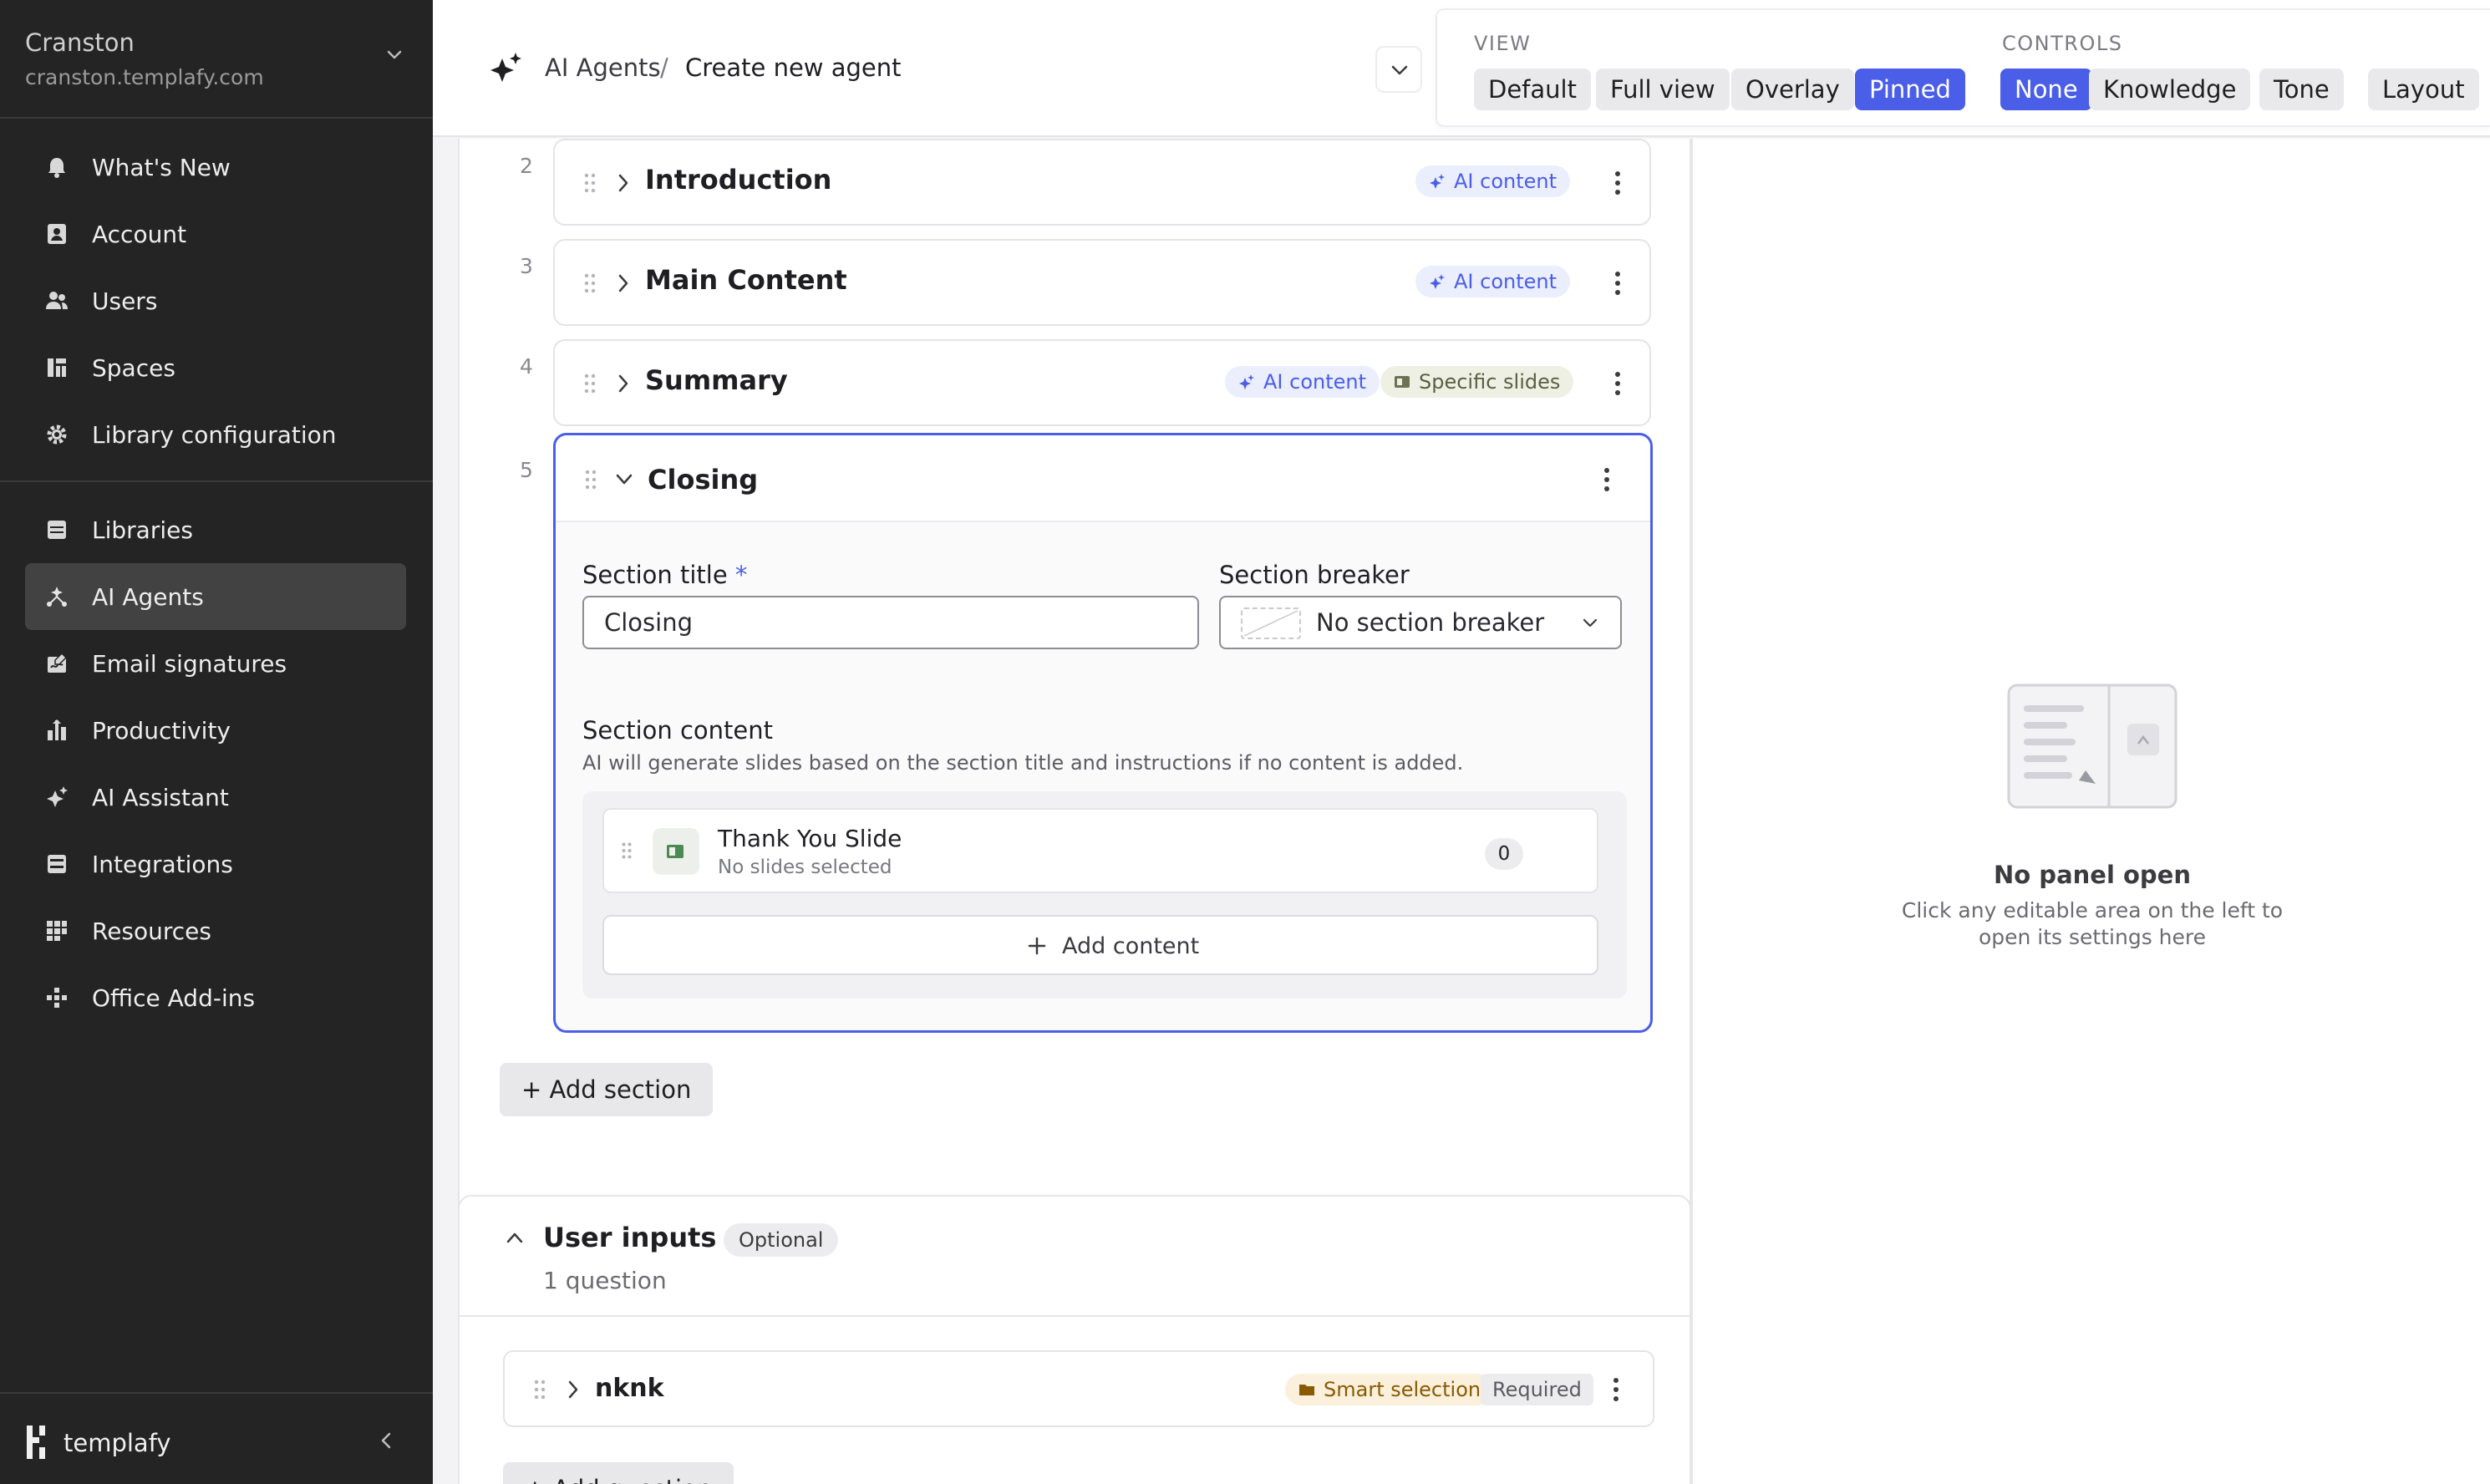 The width and height of the screenshot is (2490, 1484). Describe the element at coordinates (890, 622) in the screenshot. I see `section-title-input: Closing` at that location.